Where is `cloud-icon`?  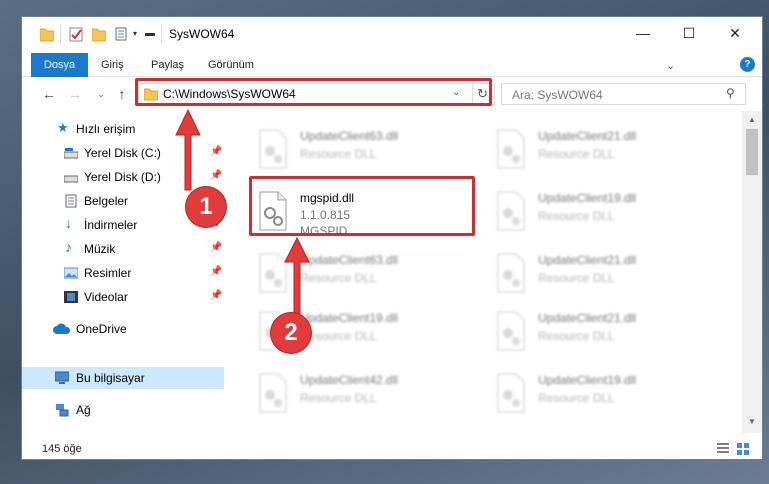 cloud-icon is located at coordinates (62, 328).